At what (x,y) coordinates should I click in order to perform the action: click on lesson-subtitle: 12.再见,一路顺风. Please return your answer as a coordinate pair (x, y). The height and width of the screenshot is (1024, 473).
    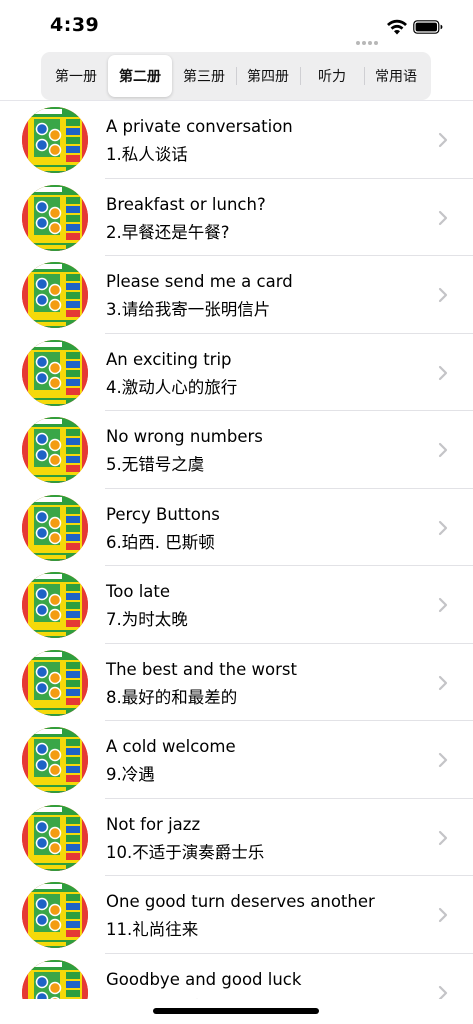
    Looking at the image, I should click on (171, 997).